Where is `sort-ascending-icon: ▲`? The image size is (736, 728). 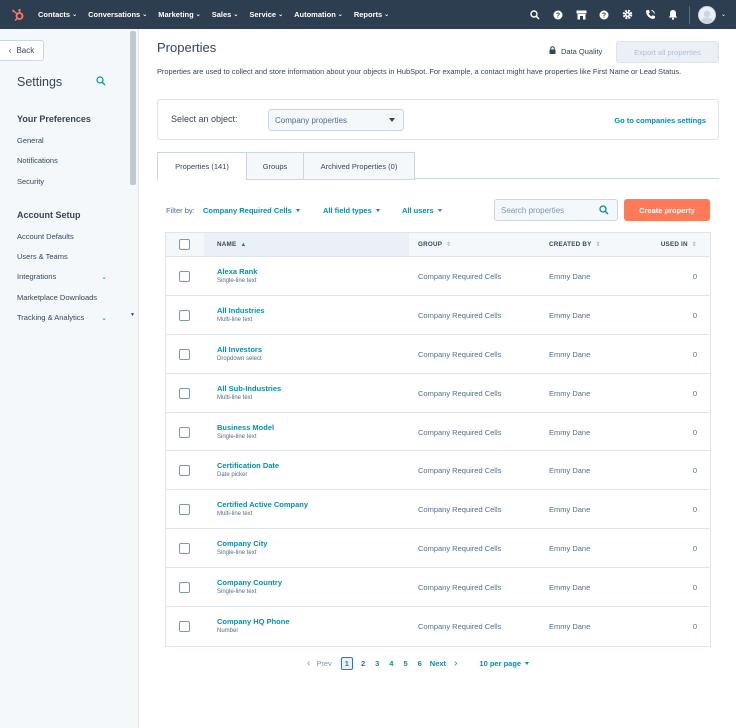
sort-ascending-icon: ▲ is located at coordinates (243, 244).